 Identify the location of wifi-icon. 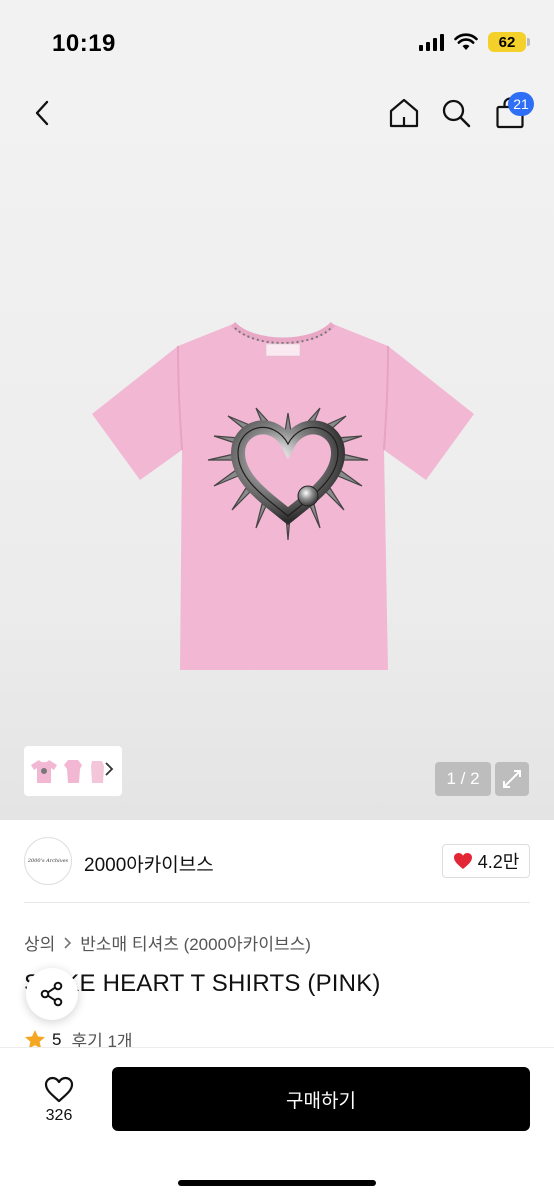
(466, 41).